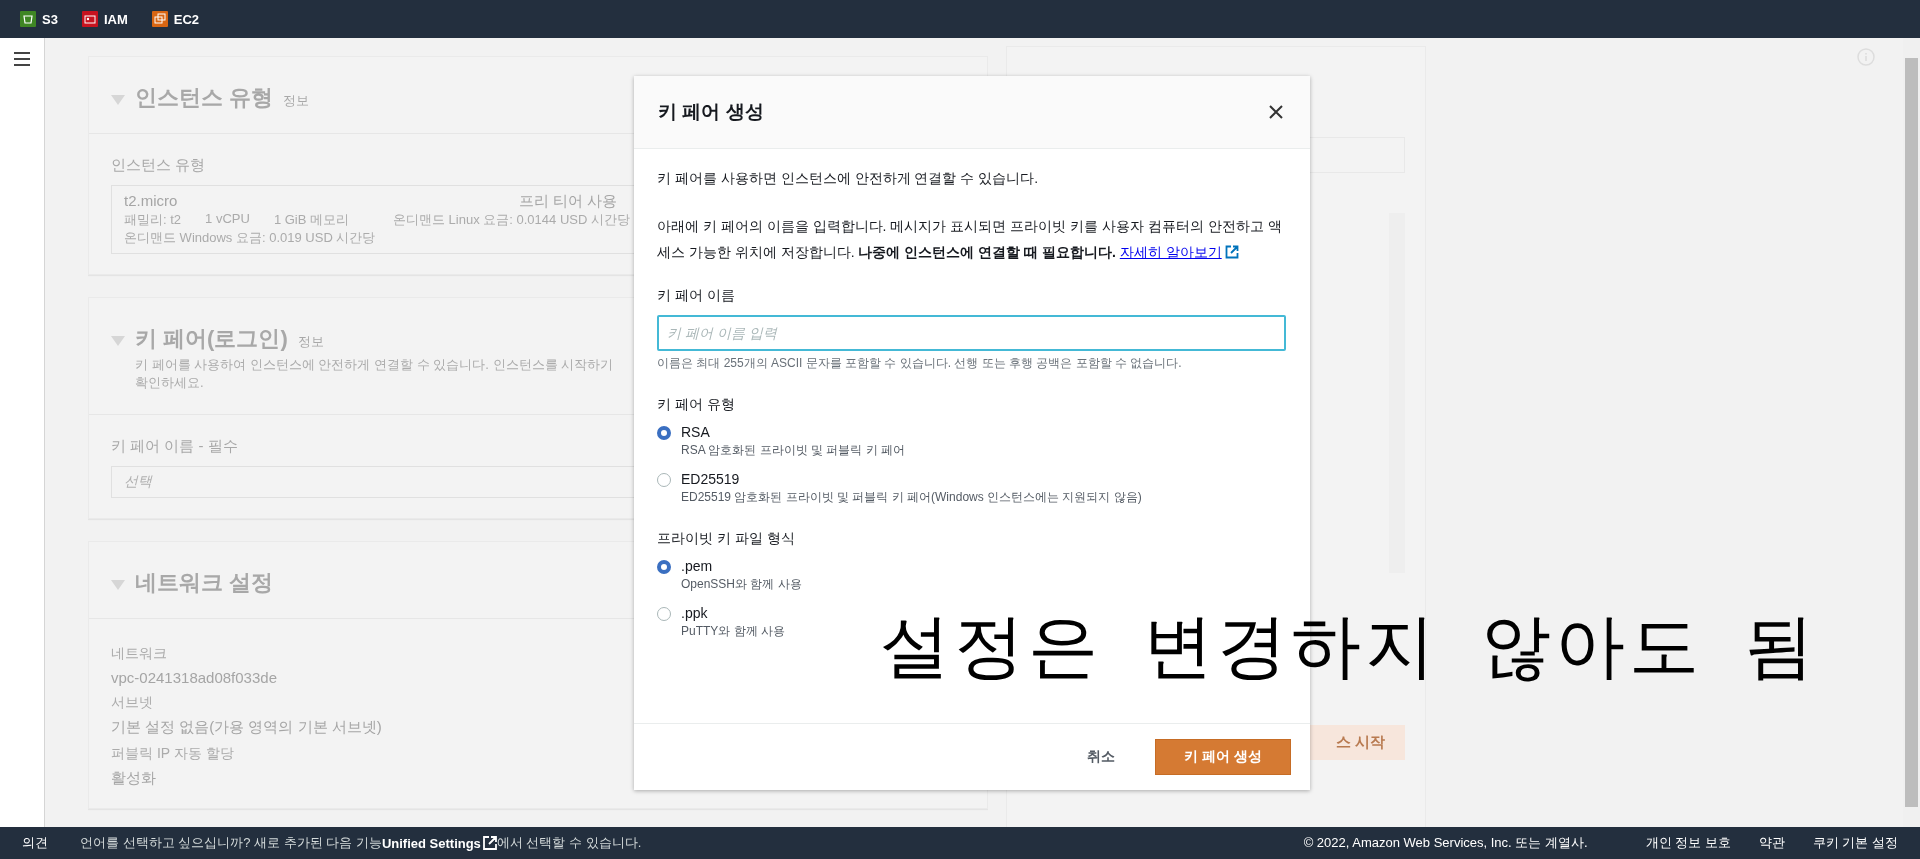 This screenshot has width=1920, height=859. Describe the element at coordinates (311, 220) in the screenshot. I see `instance-spec: 1 GiB 메모리` at that location.